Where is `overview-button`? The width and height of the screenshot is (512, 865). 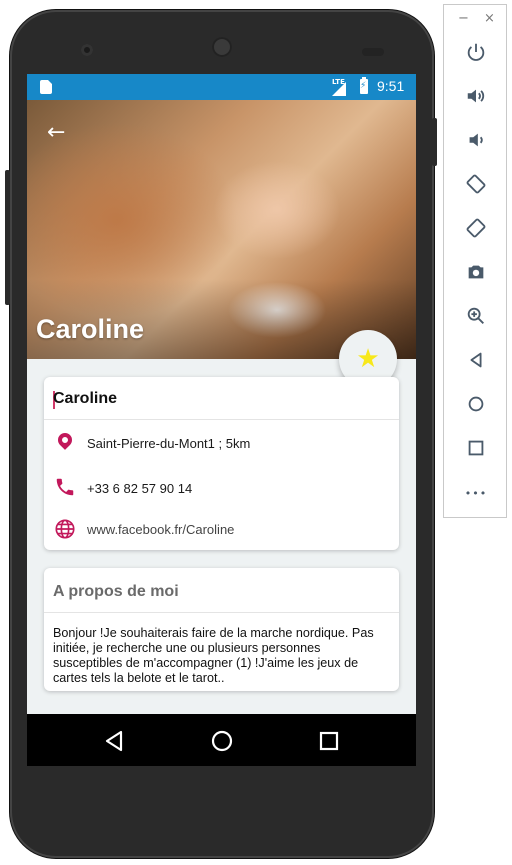 overview-button is located at coordinates (476, 450).